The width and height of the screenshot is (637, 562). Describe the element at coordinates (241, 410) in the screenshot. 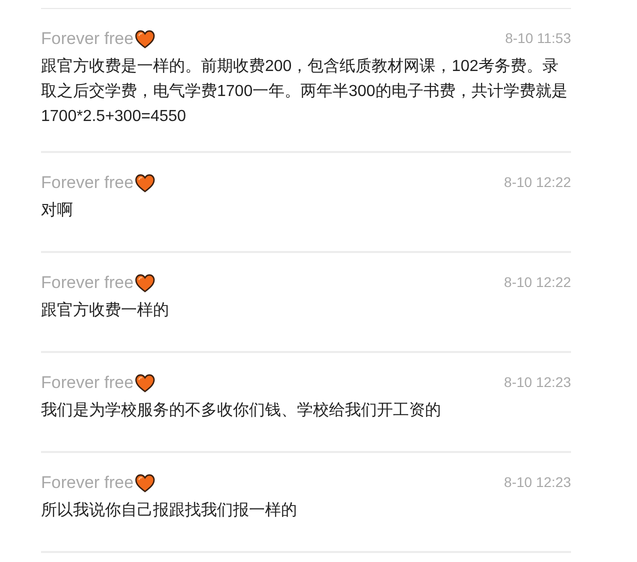

I see `comment-text: 我们是为学校服务的不多收你们钱、学校给我们开工资的` at that location.